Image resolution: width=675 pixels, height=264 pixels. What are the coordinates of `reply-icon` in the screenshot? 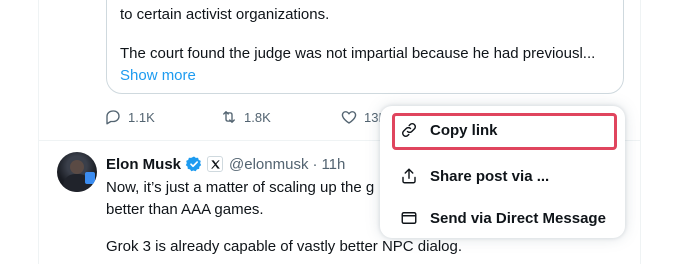 It's located at (113, 117).